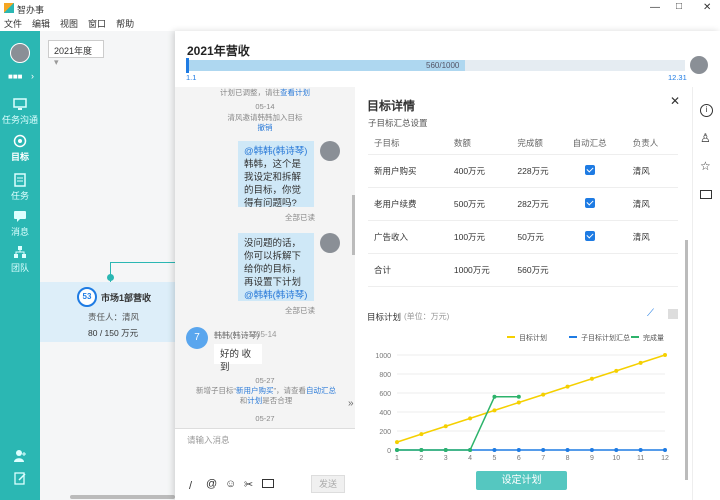 Image resolution: width=720 pixels, height=500 pixels. I want to click on menu-help: 帮助, so click(125, 23).